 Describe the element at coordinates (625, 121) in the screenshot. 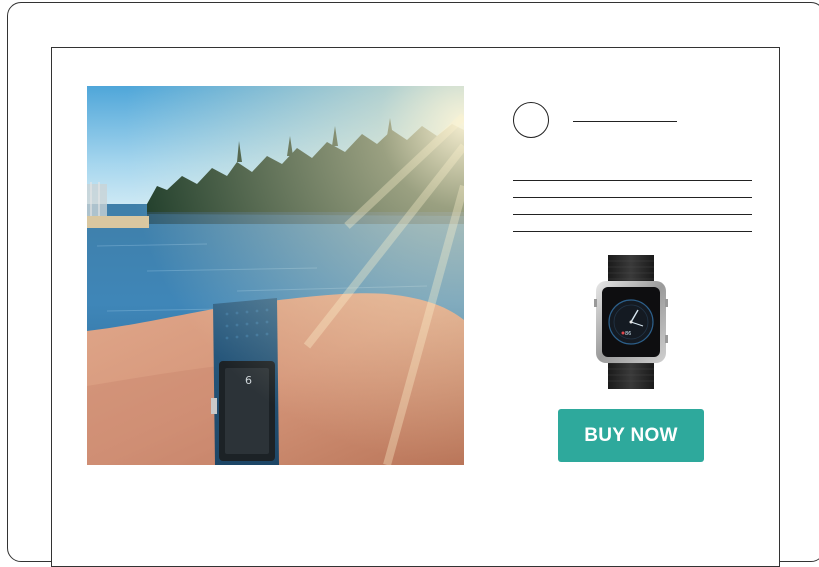

I see `author-name-placeholder` at that location.